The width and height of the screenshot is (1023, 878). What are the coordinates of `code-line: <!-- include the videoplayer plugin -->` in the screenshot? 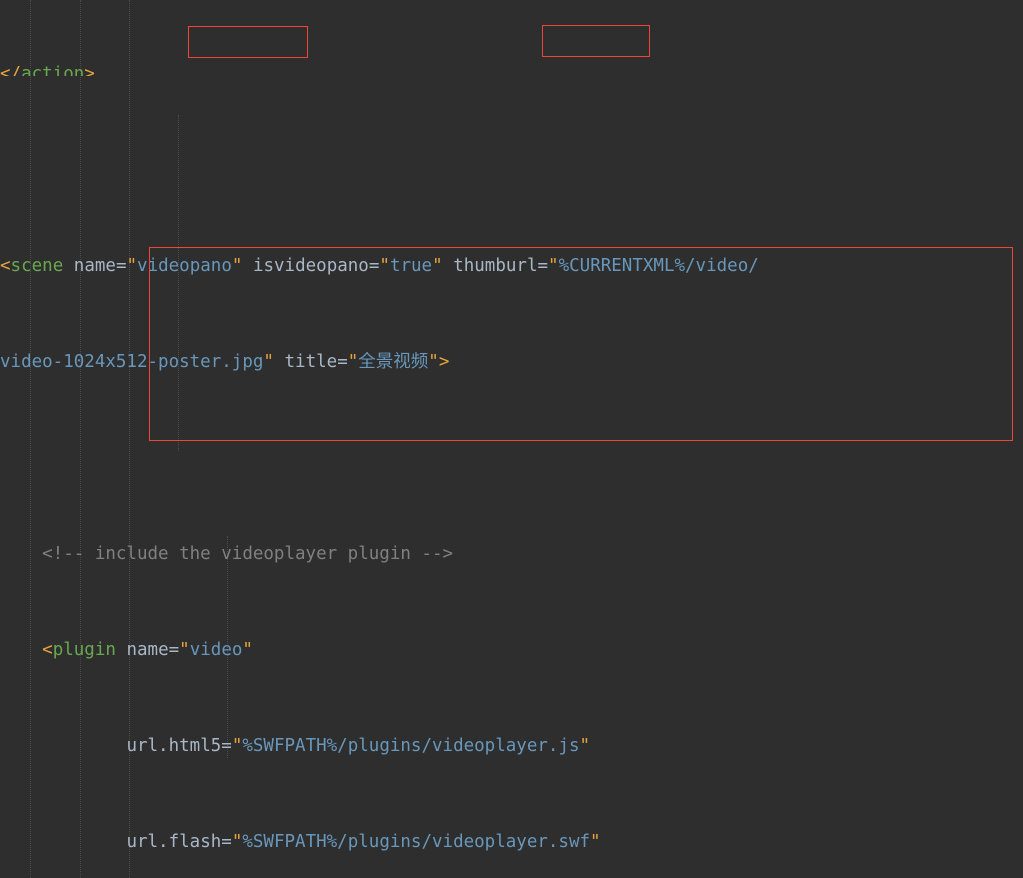 It's located at (511, 554).